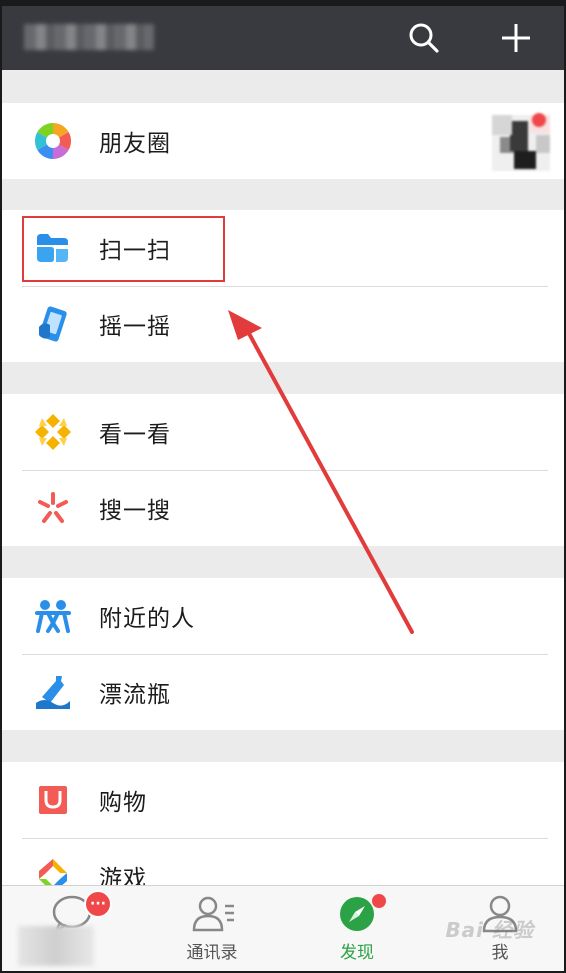  I want to click on shopping-icon, so click(53, 800).